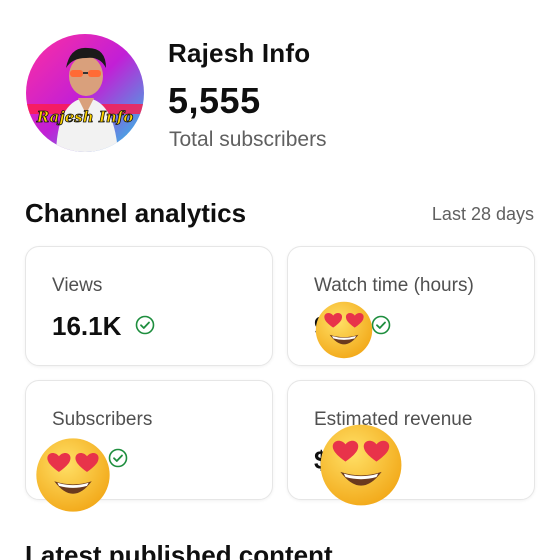 The width and height of the screenshot is (560, 560). Describe the element at coordinates (483, 214) in the screenshot. I see `analytics-range: Last 28 days` at that location.